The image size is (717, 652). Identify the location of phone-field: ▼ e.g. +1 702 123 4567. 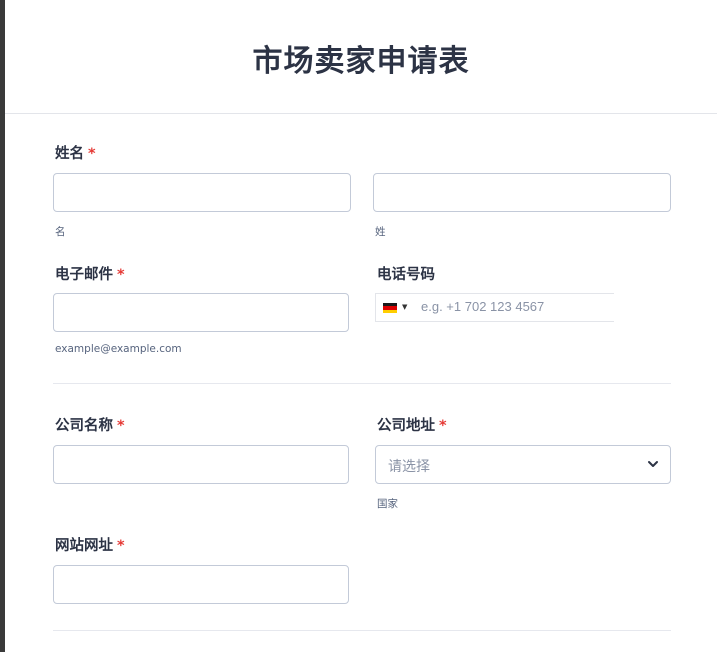
(494, 307).